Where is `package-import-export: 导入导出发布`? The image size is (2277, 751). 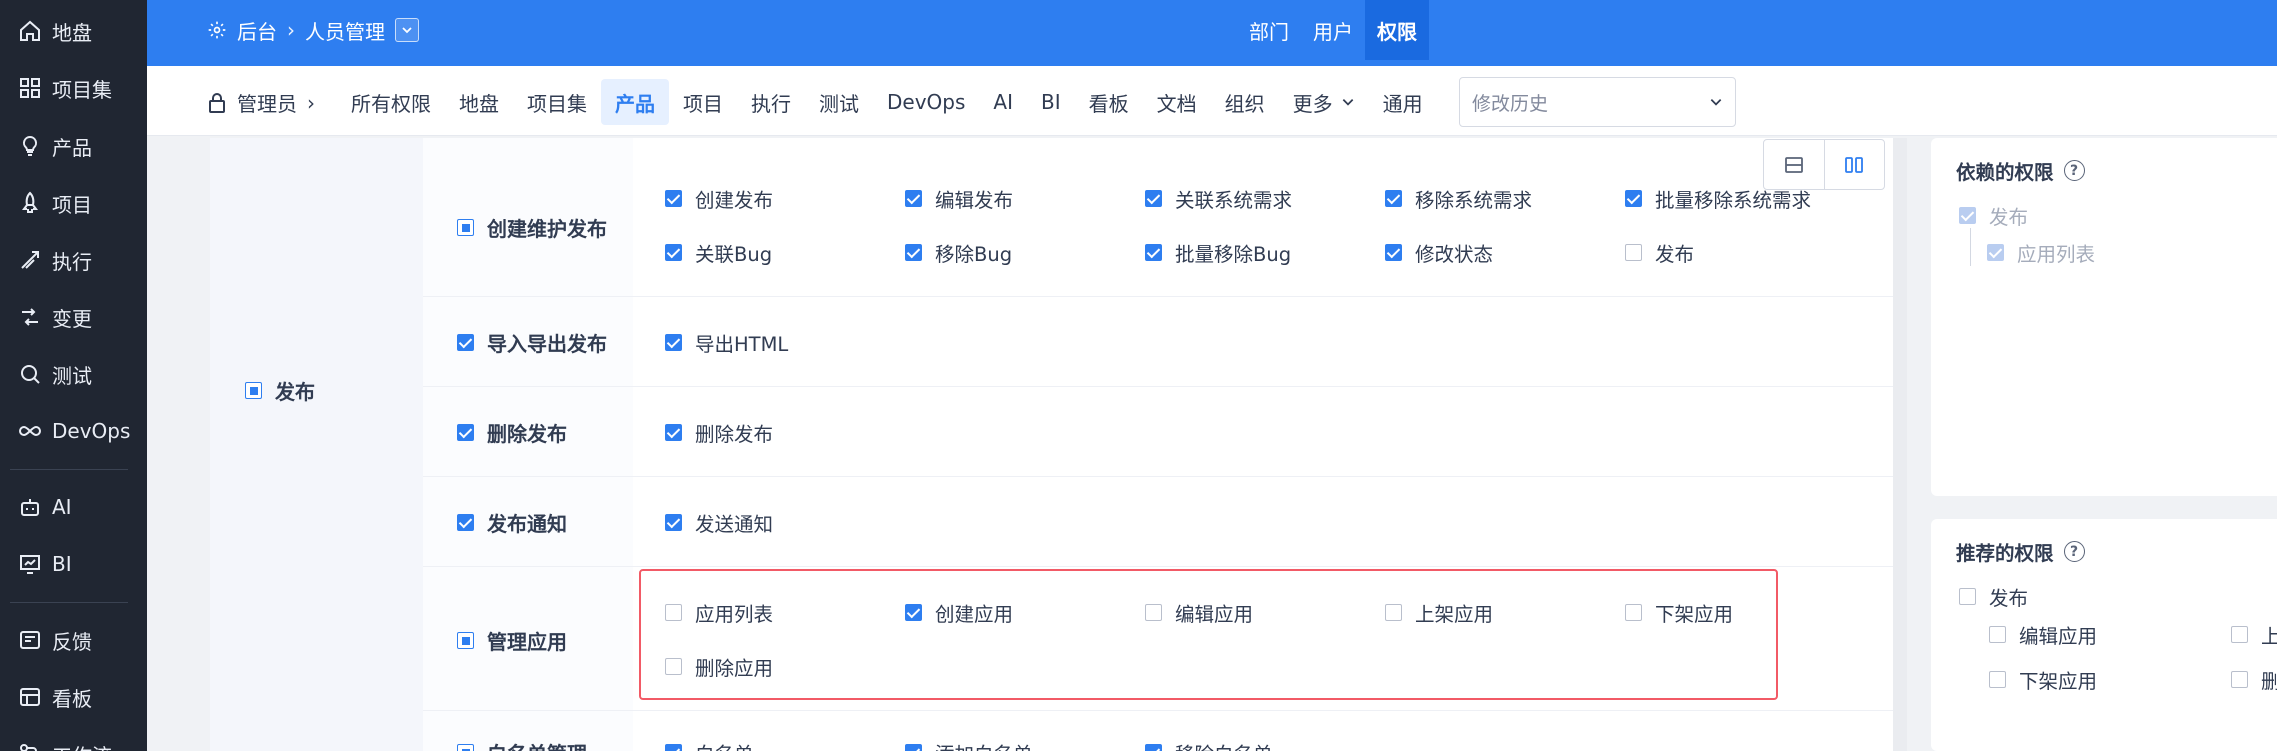
package-import-export: 导入导出发布 is located at coordinates (532, 342).